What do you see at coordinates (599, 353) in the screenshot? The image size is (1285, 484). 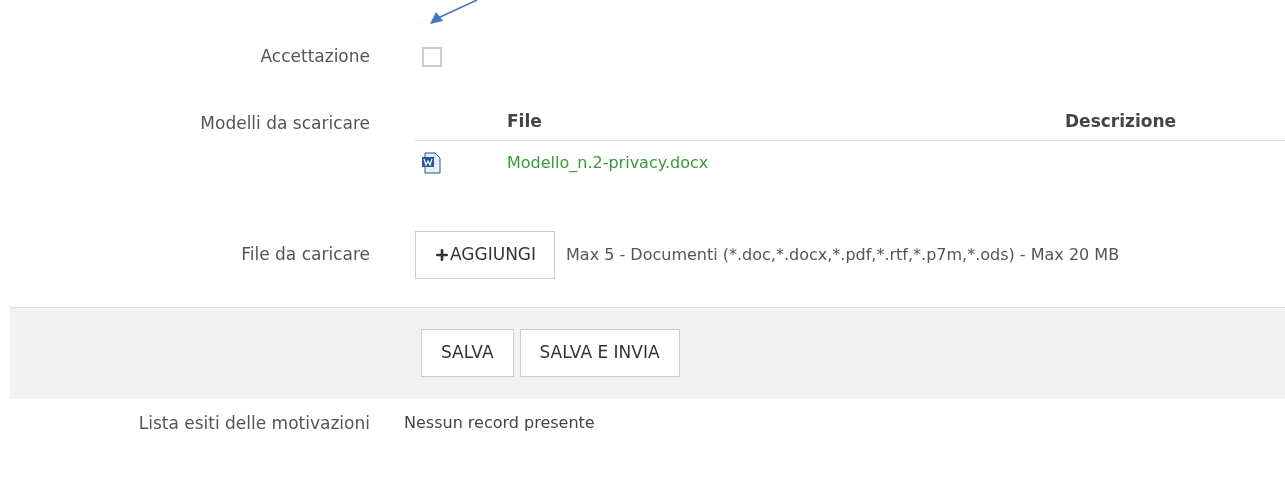 I see `action-button: SALVA E INVIA` at bounding box center [599, 353].